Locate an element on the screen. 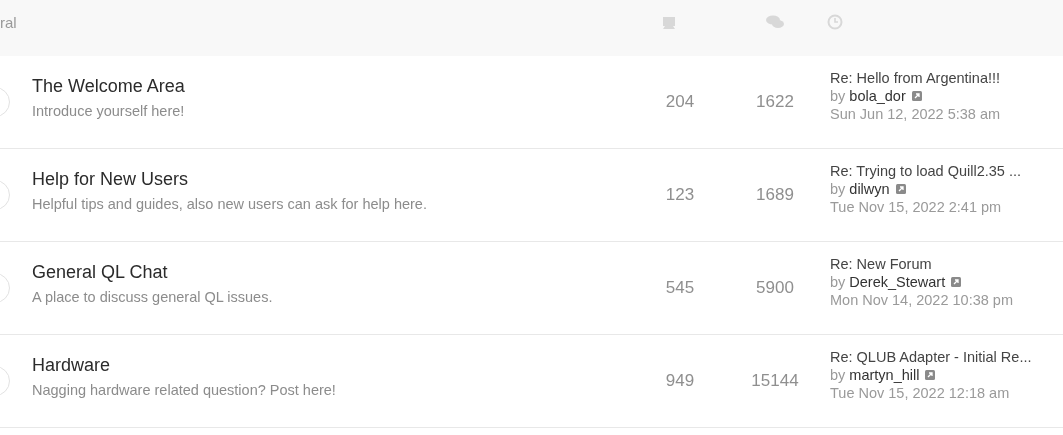  forum-title-link: Help for New Users is located at coordinates (332, 179).